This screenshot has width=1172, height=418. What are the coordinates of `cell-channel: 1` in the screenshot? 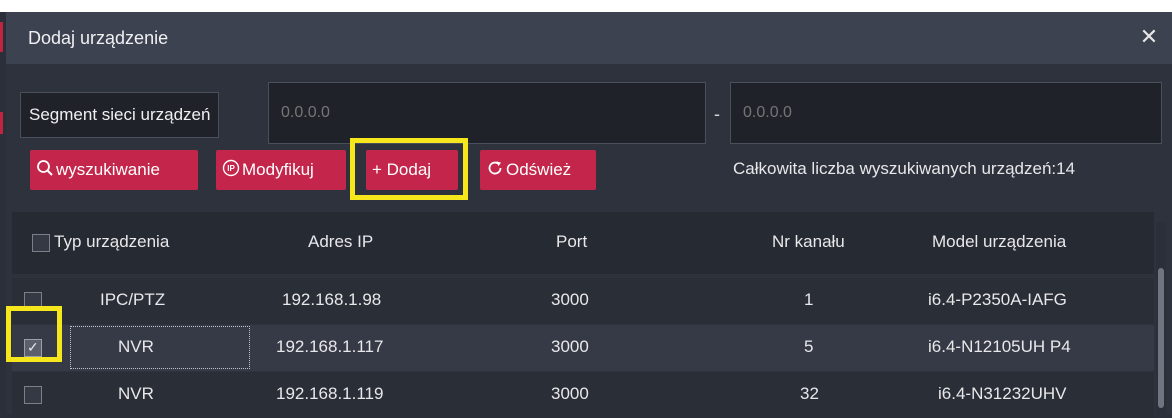 It's located at (809, 299).